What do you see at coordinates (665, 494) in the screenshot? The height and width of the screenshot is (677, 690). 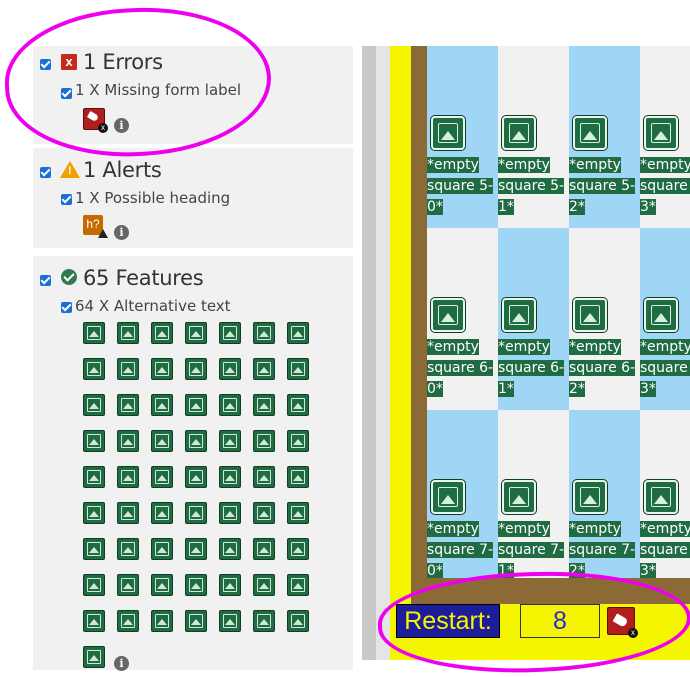 I see `board-square: *empty square 7-3*` at bounding box center [665, 494].